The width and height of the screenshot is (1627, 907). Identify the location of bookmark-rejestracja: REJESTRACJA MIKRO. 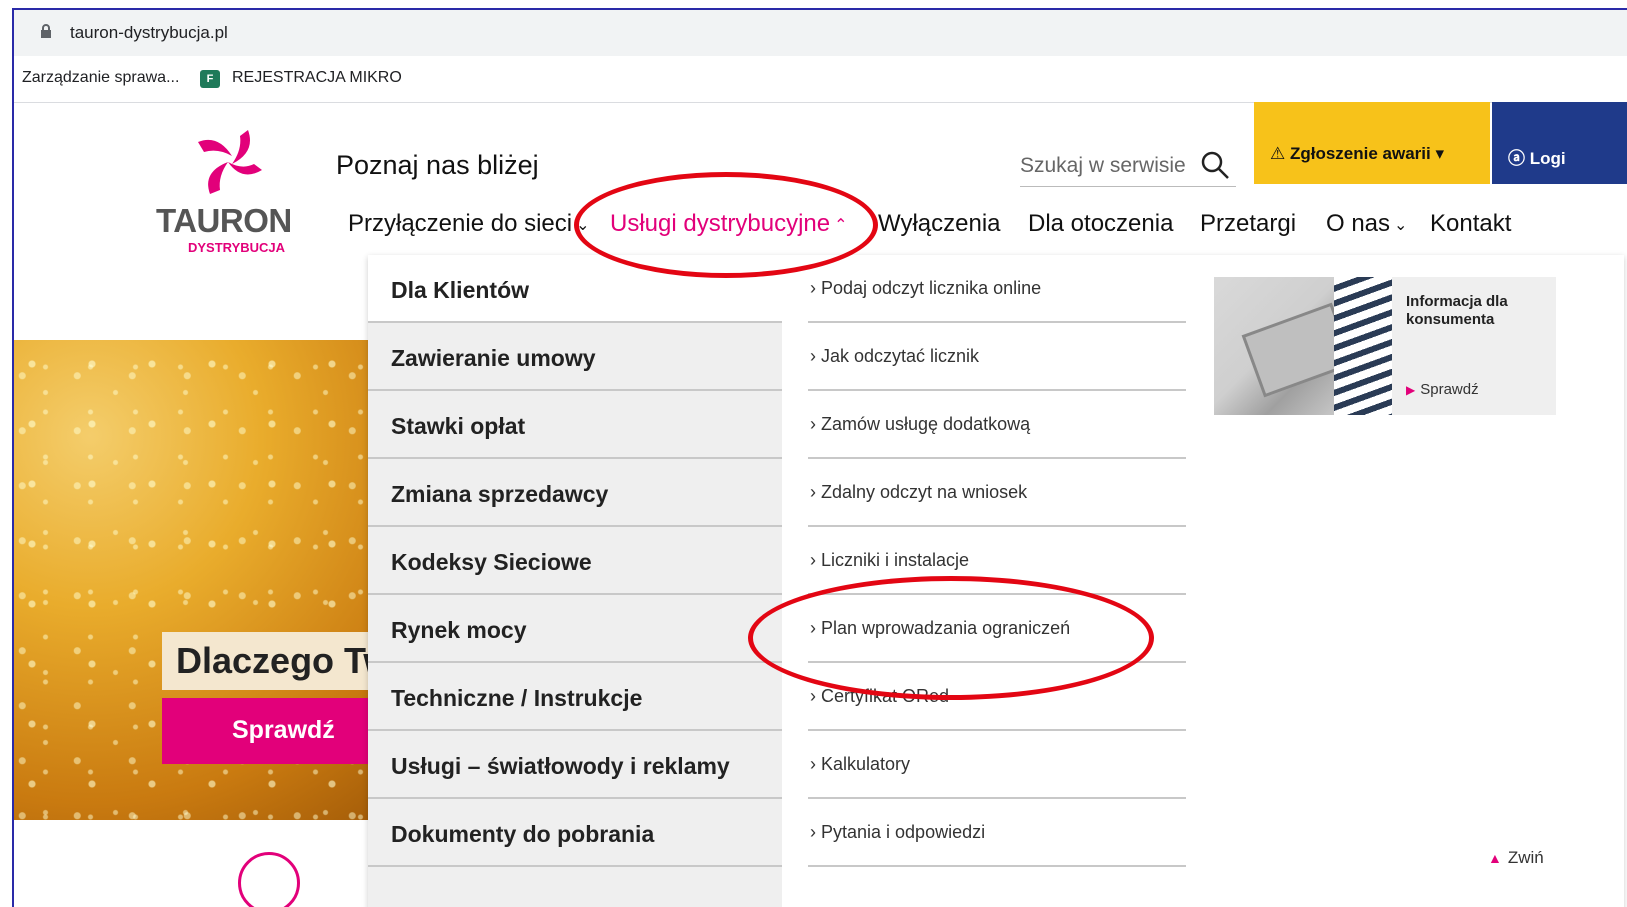
(317, 78).